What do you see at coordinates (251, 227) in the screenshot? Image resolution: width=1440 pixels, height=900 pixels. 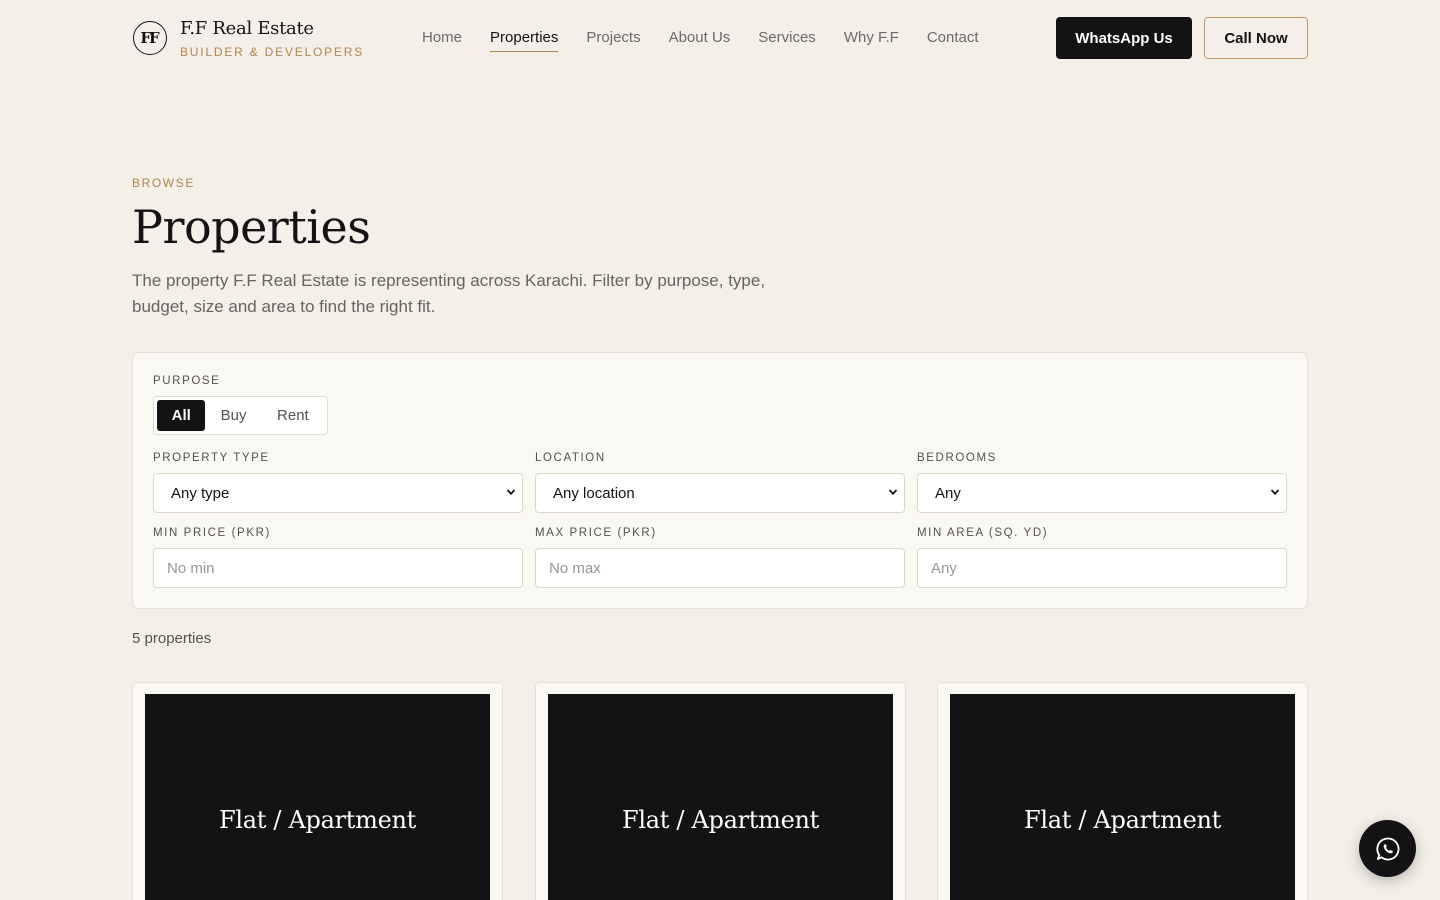 I see `page-title: Properties` at bounding box center [251, 227].